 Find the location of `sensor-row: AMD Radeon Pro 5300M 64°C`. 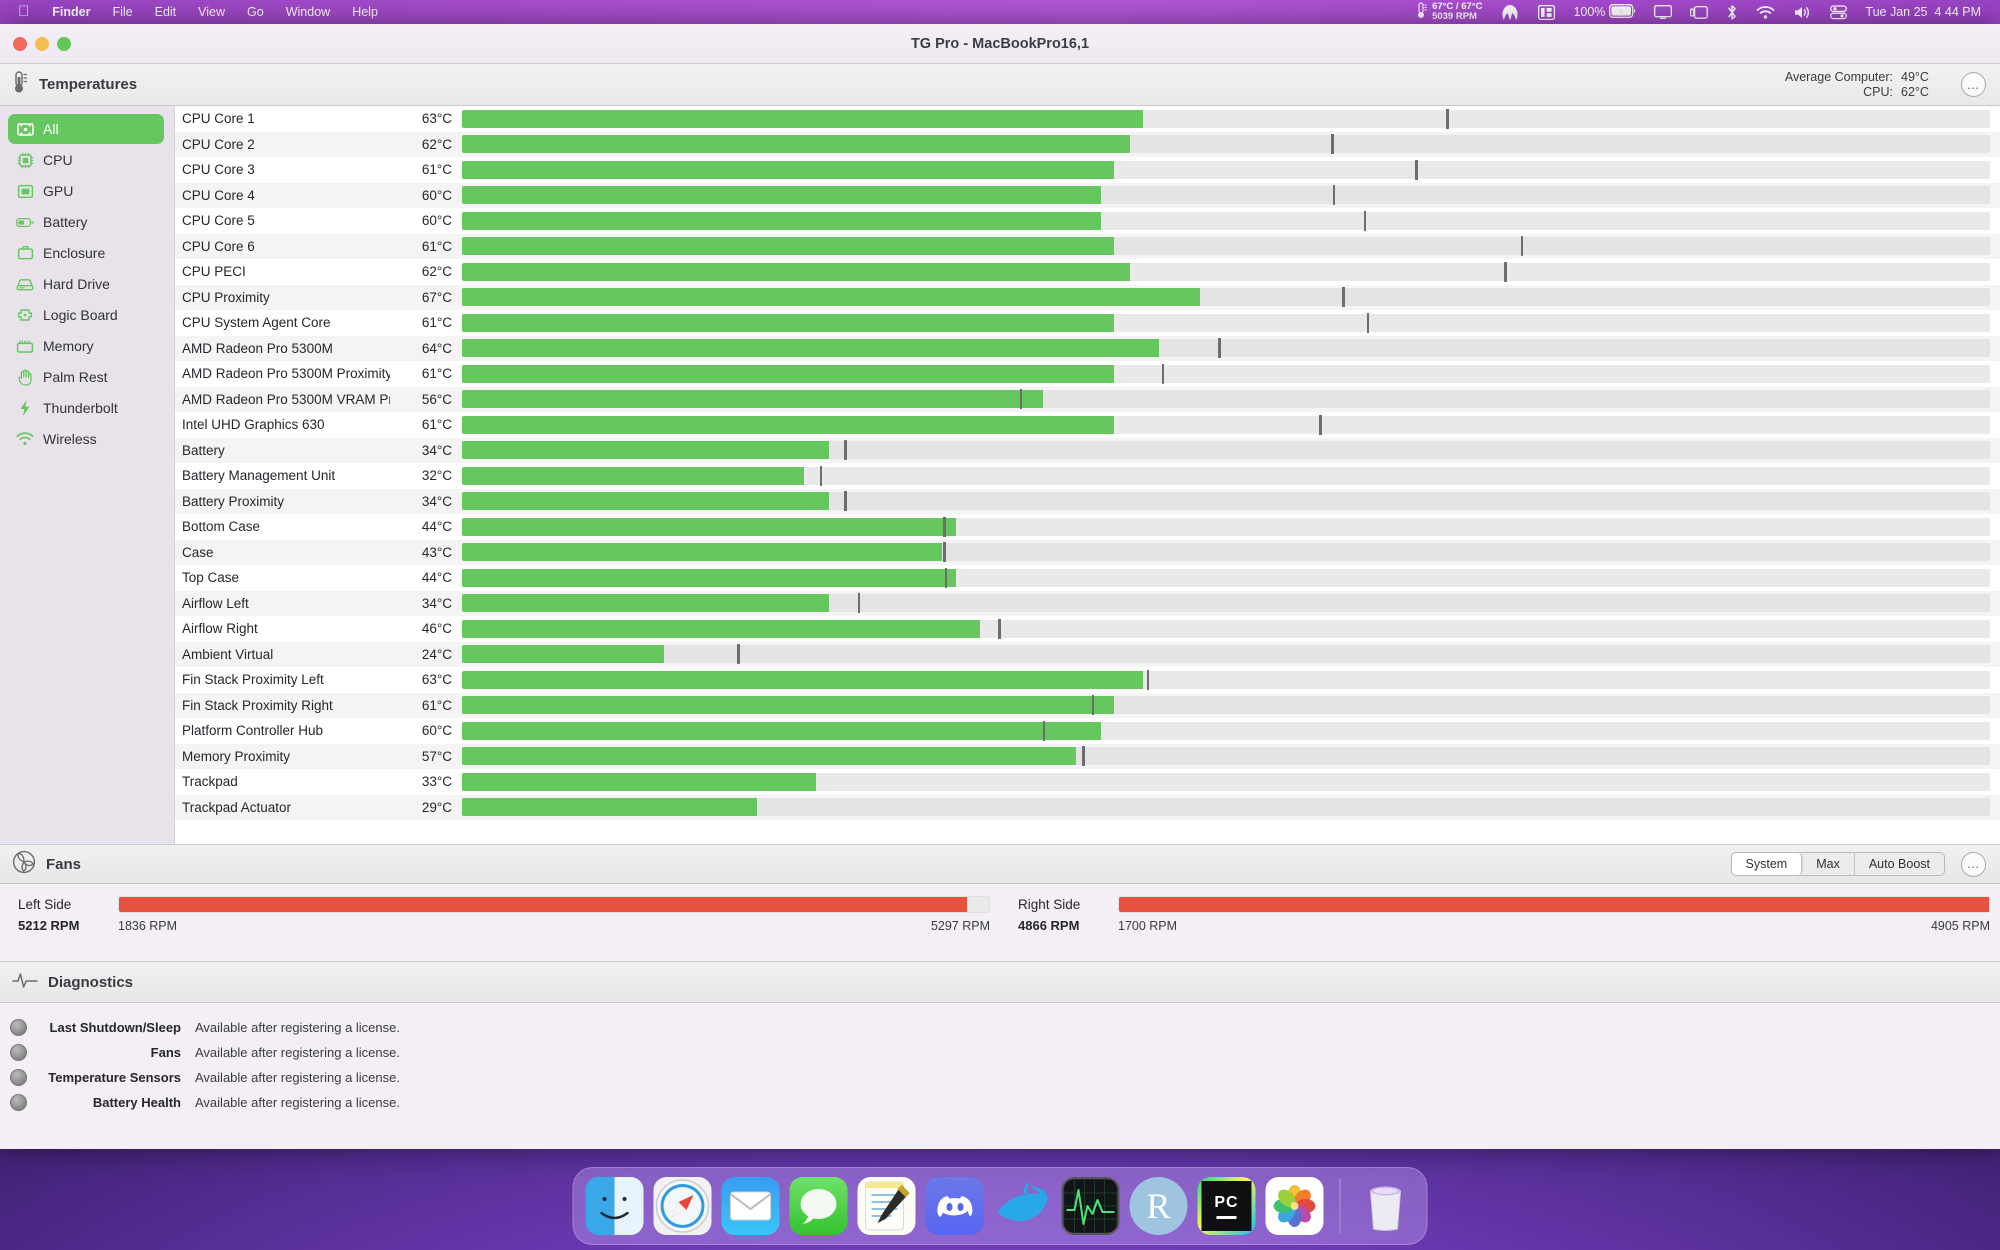

sensor-row: AMD Radeon Pro 5300M 64°C is located at coordinates (1087, 348).